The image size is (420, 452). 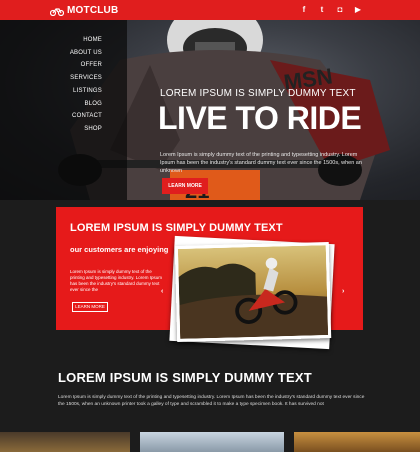 I want to click on hero-title: LIVE TO RIDE, so click(x=260, y=118).